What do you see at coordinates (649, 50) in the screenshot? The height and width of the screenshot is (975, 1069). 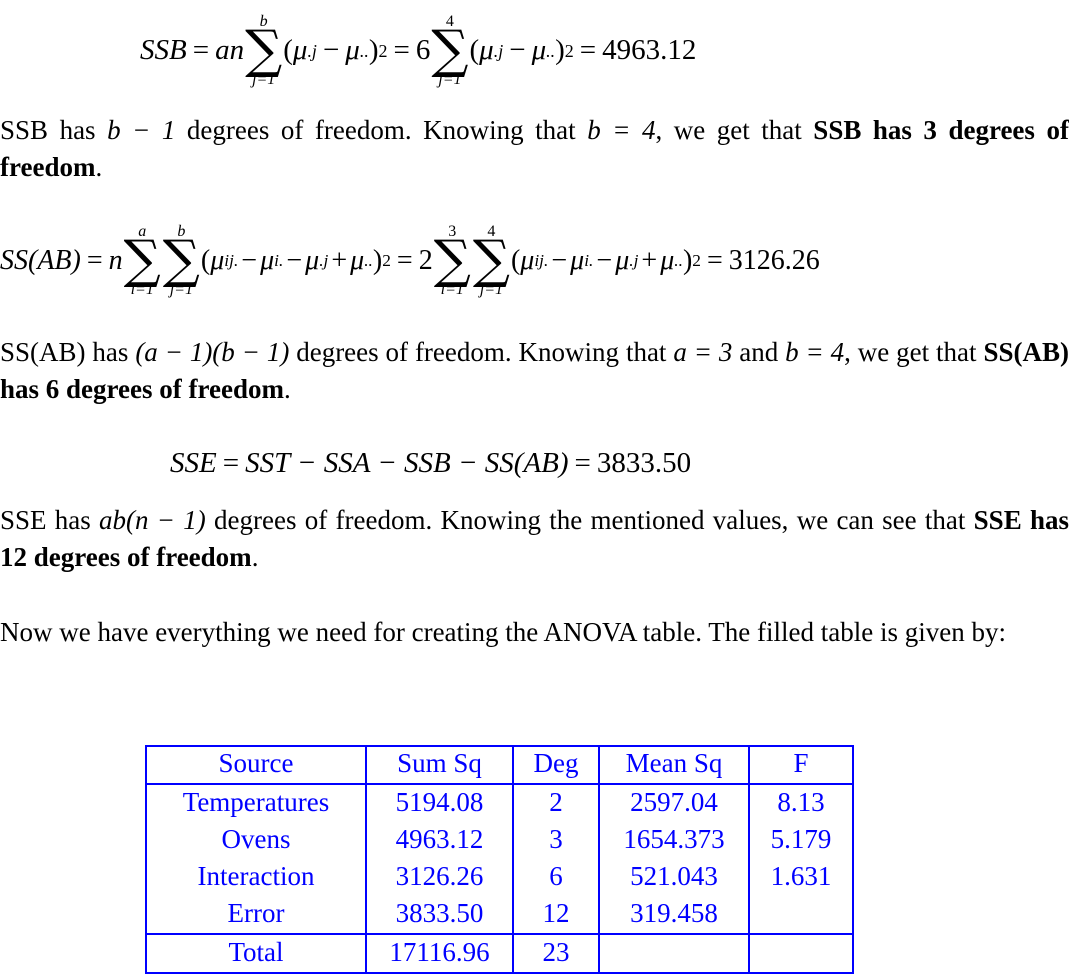 I see `ssb-result: 4963.12` at bounding box center [649, 50].